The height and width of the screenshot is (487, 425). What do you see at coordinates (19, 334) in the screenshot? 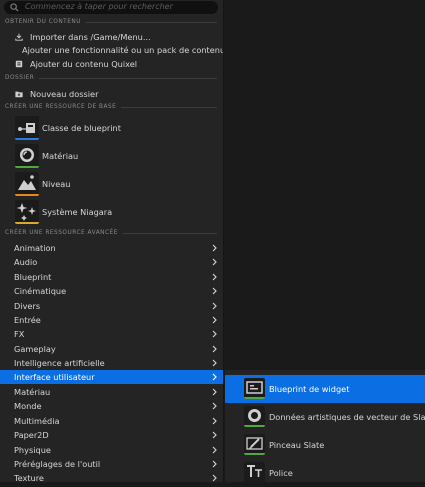
I see `category-label: FX` at bounding box center [19, 334].